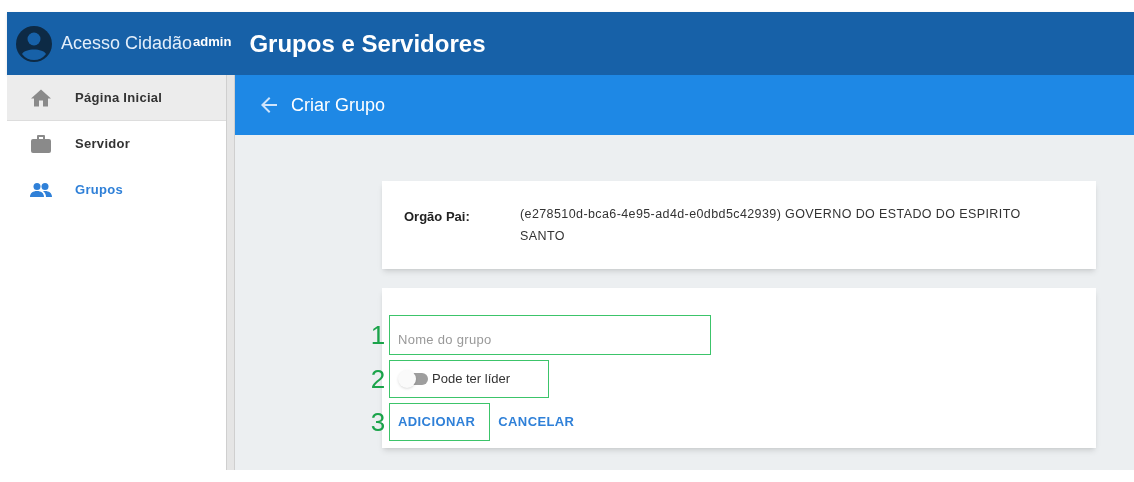 Image resolution: width=1134 pixels, height=482 pixels. Describe the element at coordinates (378, 379) in the screenshot. I see `annotation-number: 2` at that location.